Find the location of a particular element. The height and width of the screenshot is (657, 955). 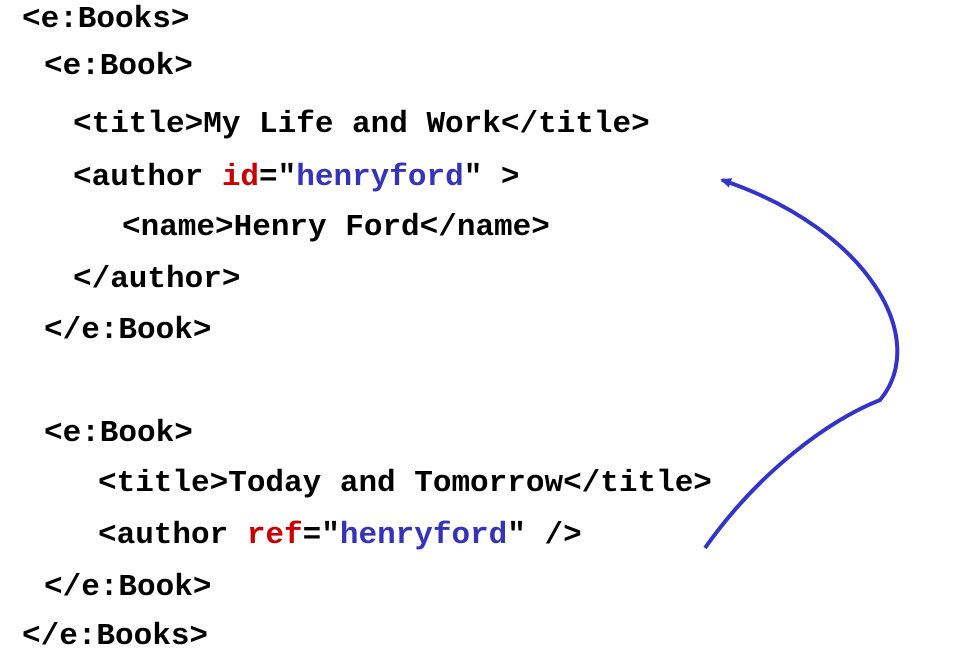

author-tag-end: " /> is located at coordinates (544, 535).